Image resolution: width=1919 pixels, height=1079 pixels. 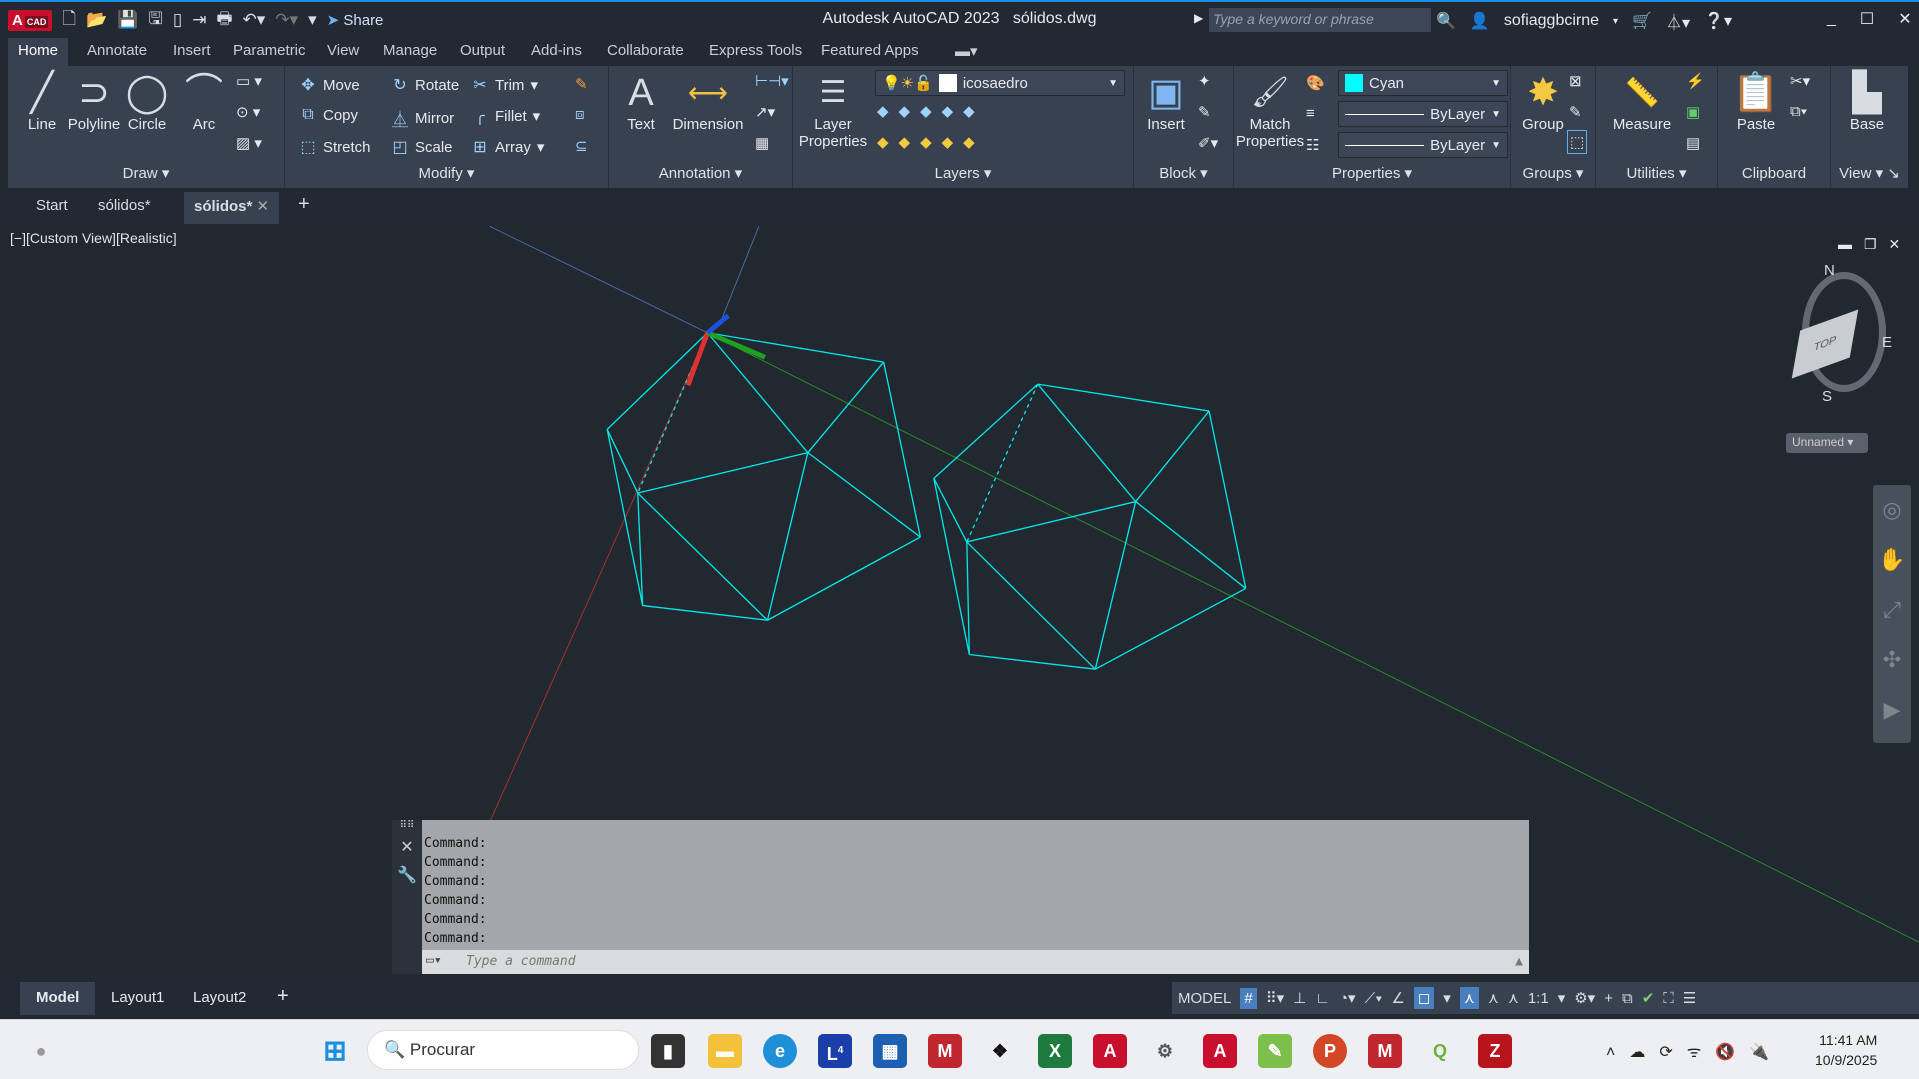 I want to click on explode-icon: ⧈, so click(x=580, y=114).